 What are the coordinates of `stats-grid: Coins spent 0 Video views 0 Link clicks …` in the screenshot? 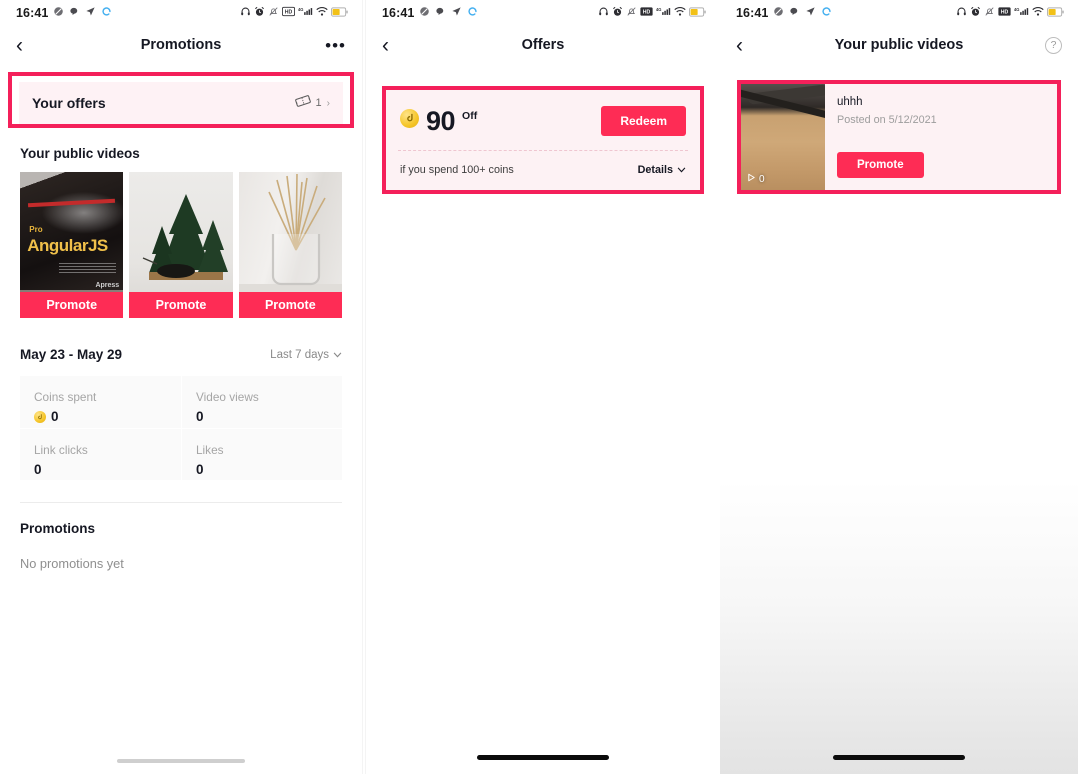 It's located at (181, 428).